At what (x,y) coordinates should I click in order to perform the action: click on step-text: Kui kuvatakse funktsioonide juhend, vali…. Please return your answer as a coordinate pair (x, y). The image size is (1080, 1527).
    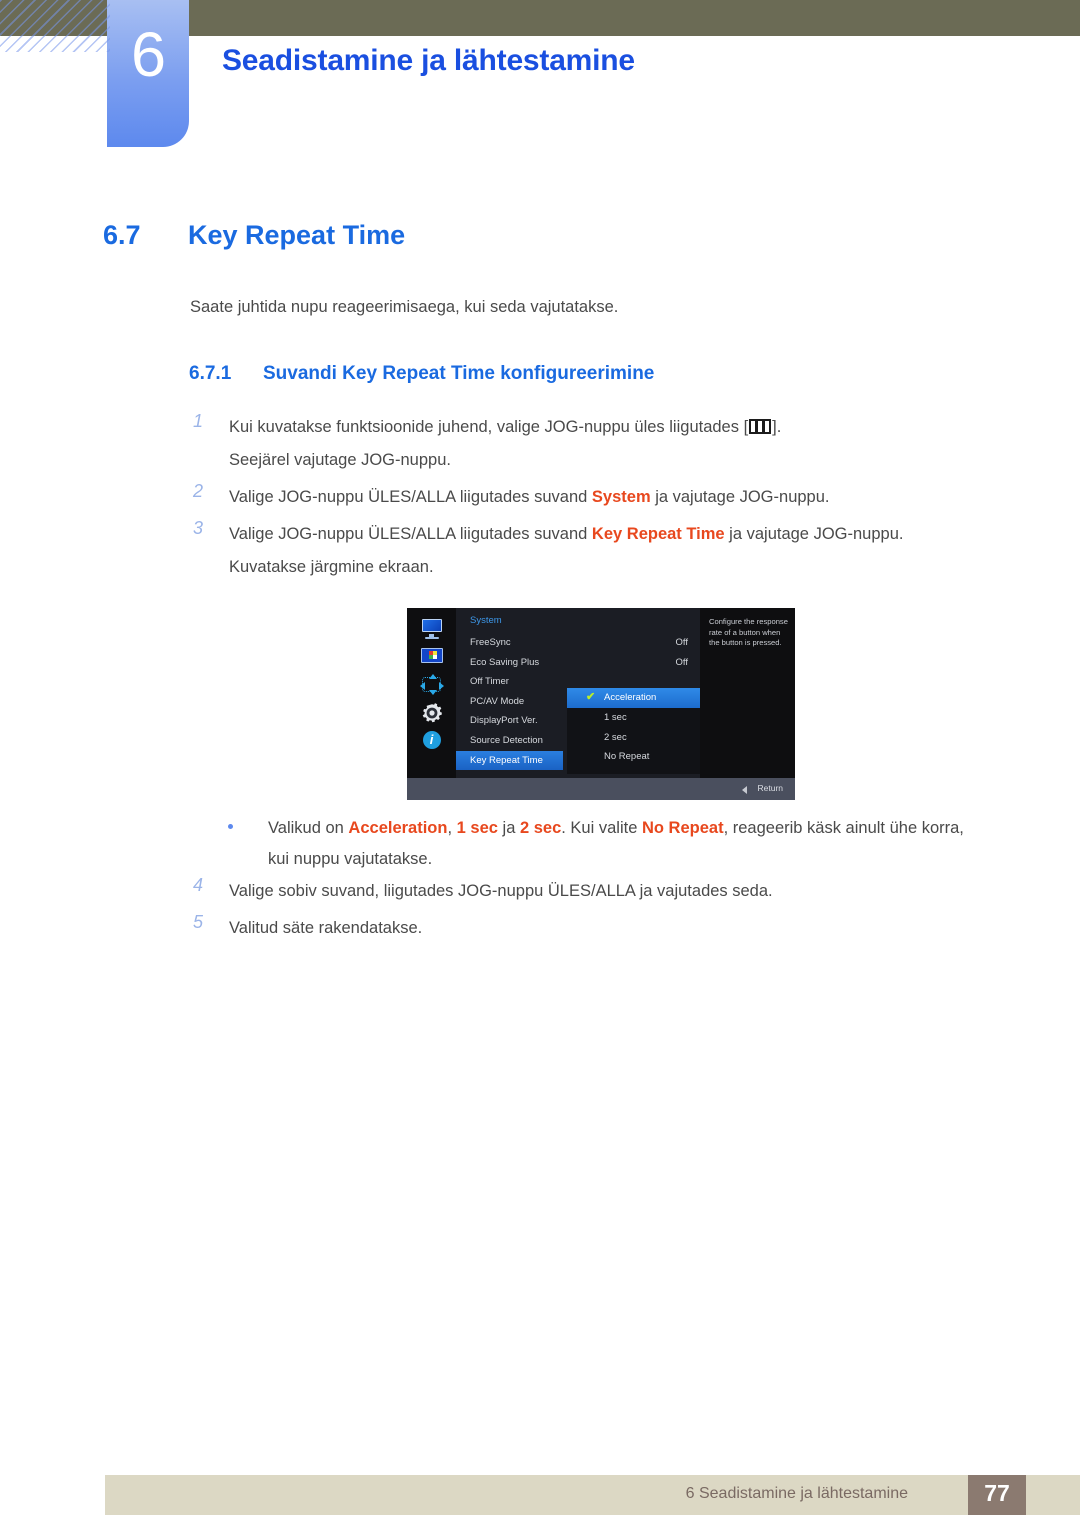
    Looking at the image, I should click on (624, 427).